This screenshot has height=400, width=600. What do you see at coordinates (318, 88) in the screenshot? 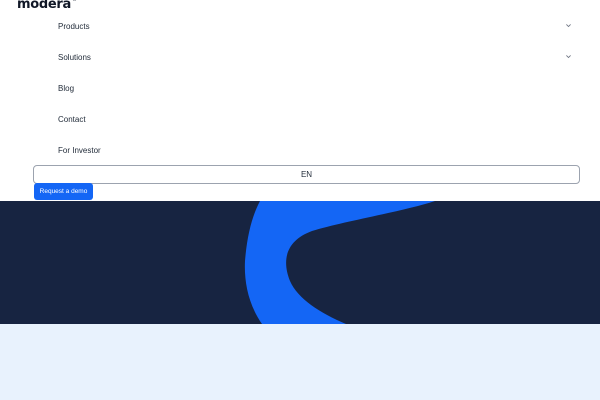
I see `nav-item-blog: Blog` at bounding box center [318, 88].